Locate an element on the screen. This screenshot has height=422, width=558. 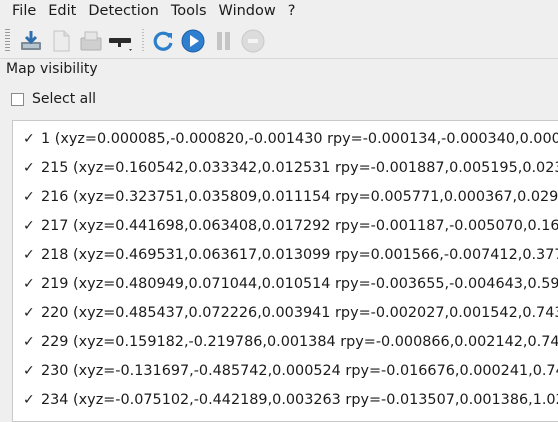
save-map-button is located at coordinates (31, 41).